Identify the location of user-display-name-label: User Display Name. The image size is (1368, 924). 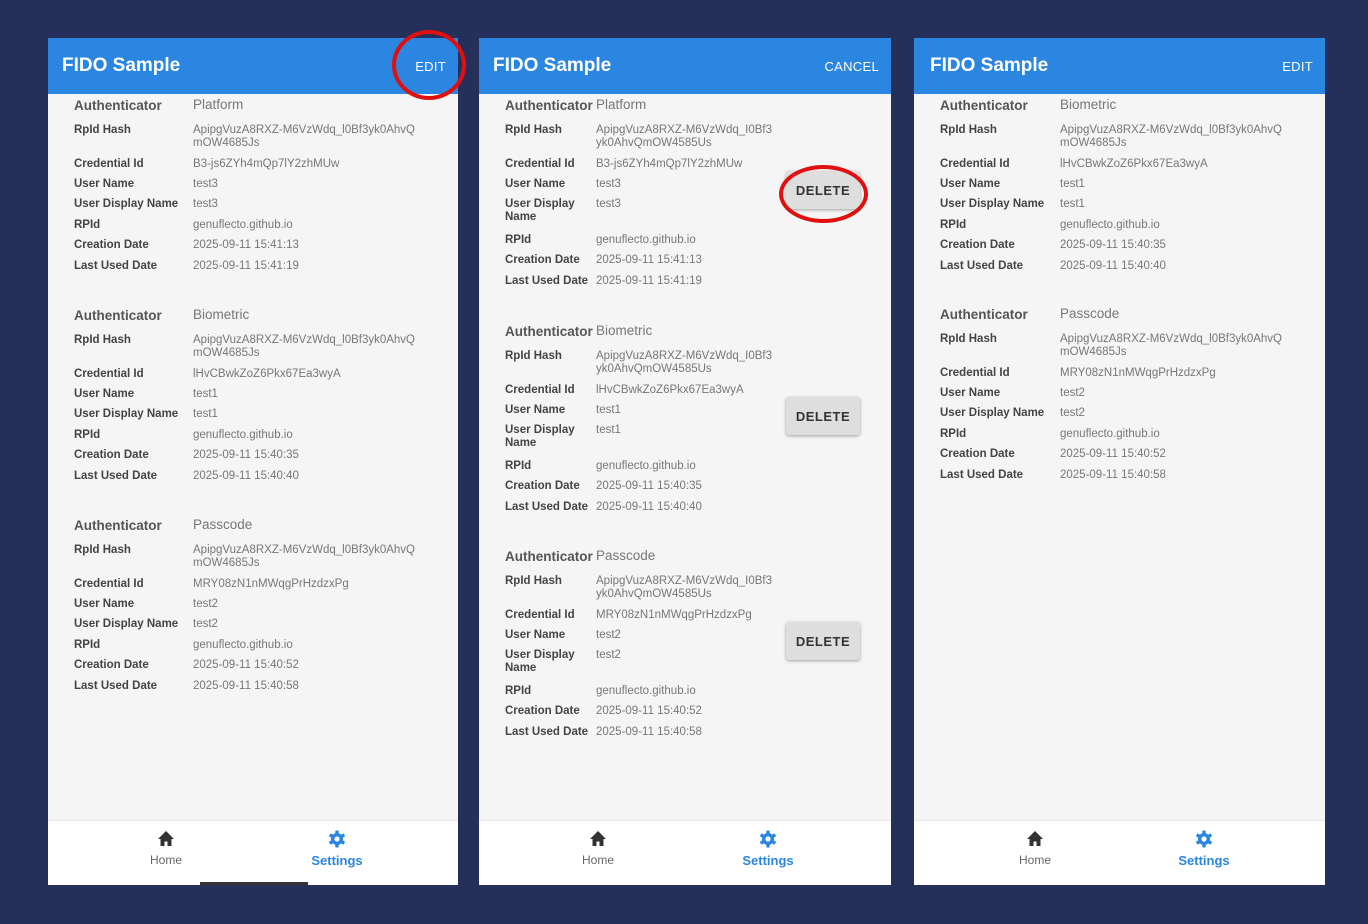
(992, 413).